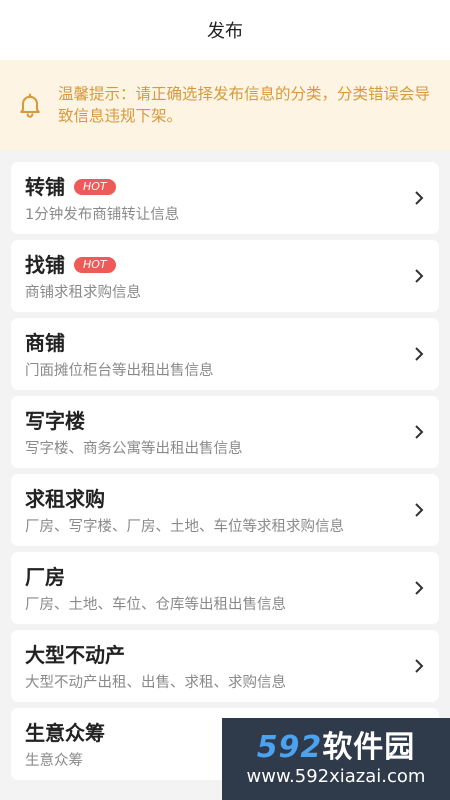 This screenshot has width=450, height=800. What do you see at coordinates (184, 526) in the screenshot?
I see `category-subtitle: 厂房、写字楼、厂房、土地、车位等求租求购信息` at bounding box center [184, 526].